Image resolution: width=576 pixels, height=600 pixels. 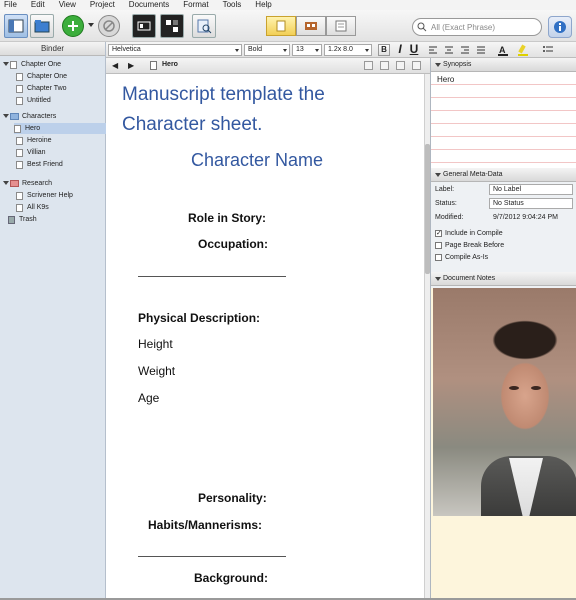 What do you see at coordinates (503, 175) in the screenshot?
I see `general-metadata-header: General Meta-Data` at bounding box center [503, 175].